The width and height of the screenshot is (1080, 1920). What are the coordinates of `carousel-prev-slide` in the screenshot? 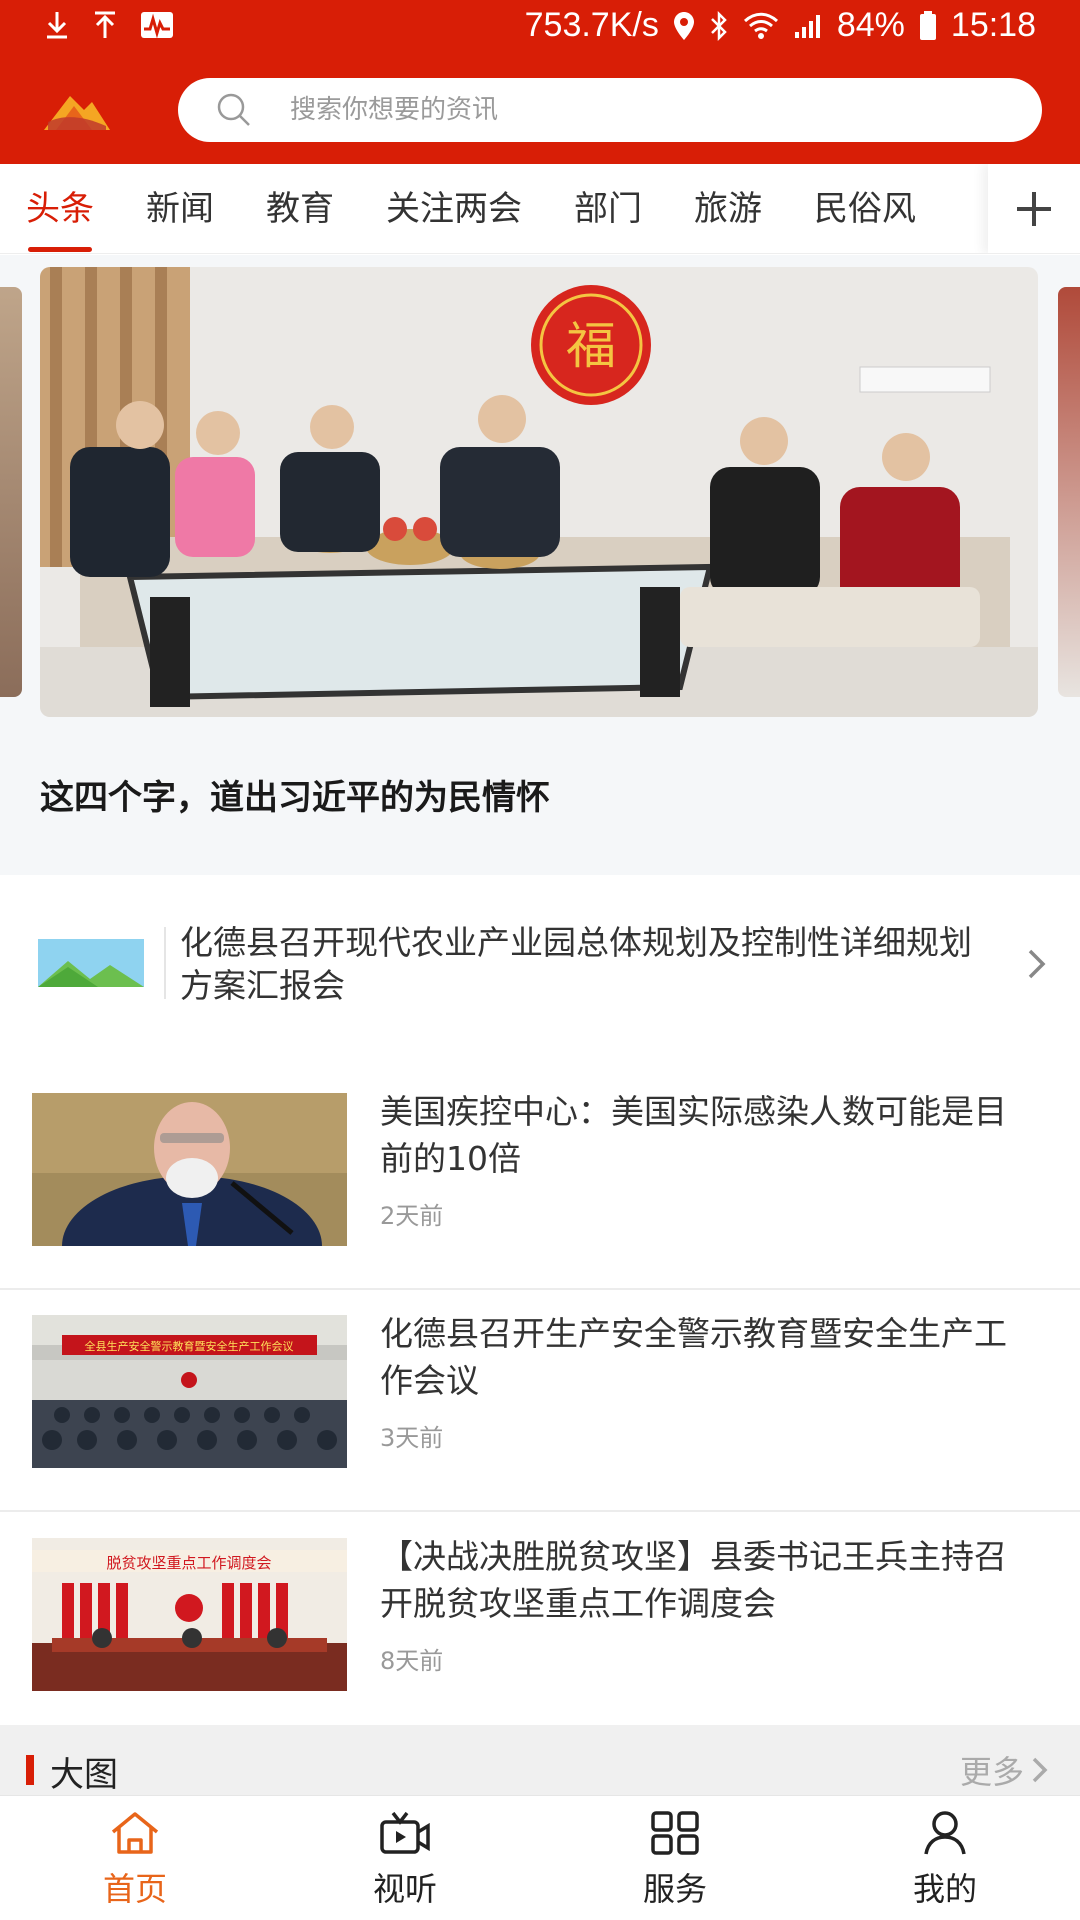 It's located at (11, 492).